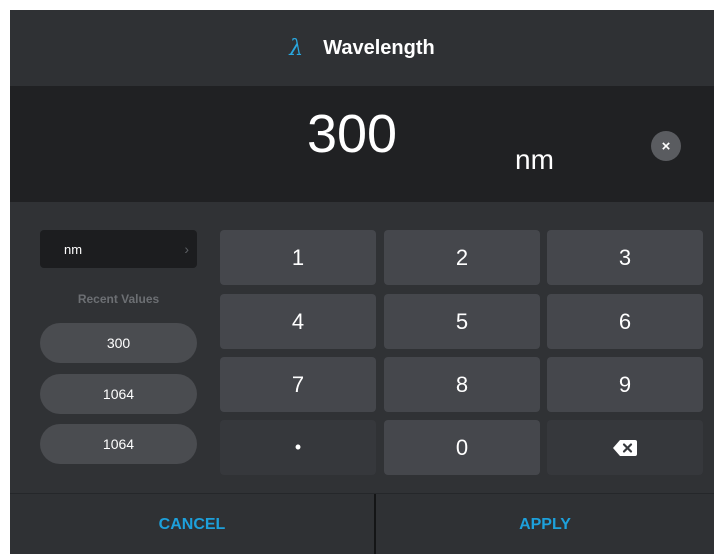  What do you see at coordinates (298, 384) in the screenshot?
I see `key-7: 7` at bounding box center [298, 384].